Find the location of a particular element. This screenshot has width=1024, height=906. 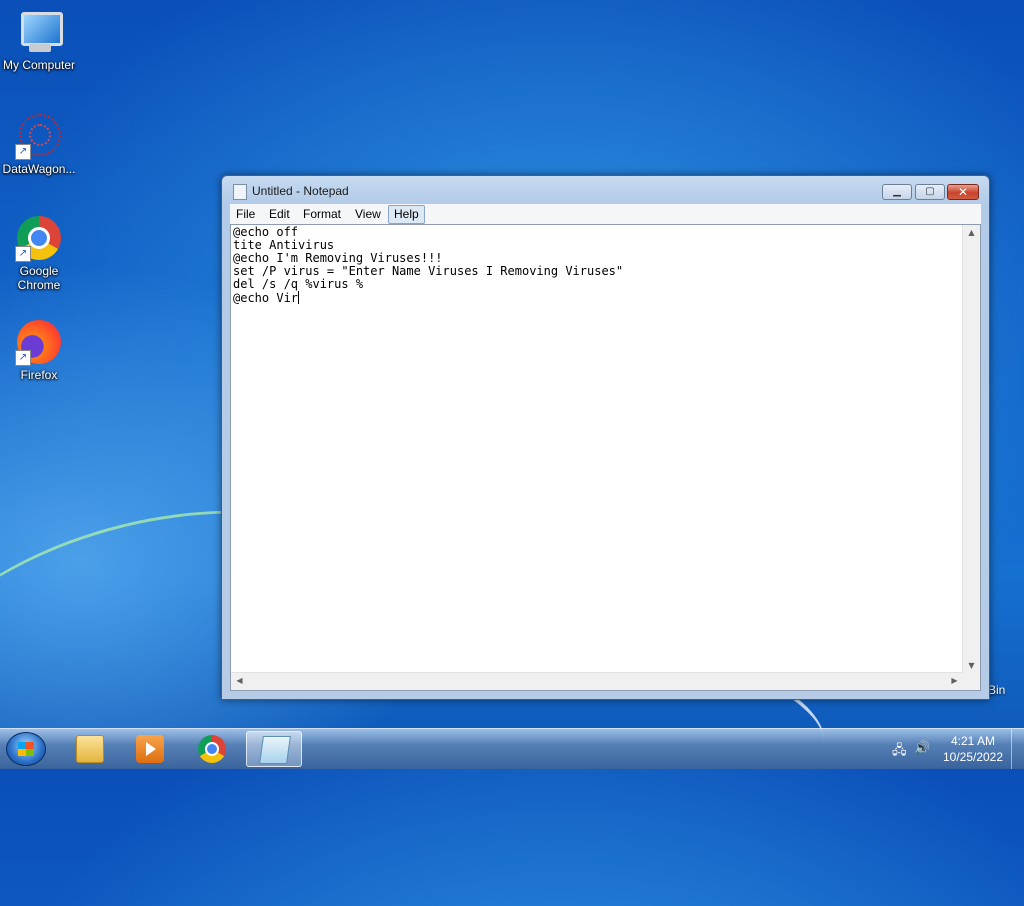

show-desktop-button is located at coordinates (1017, 749).